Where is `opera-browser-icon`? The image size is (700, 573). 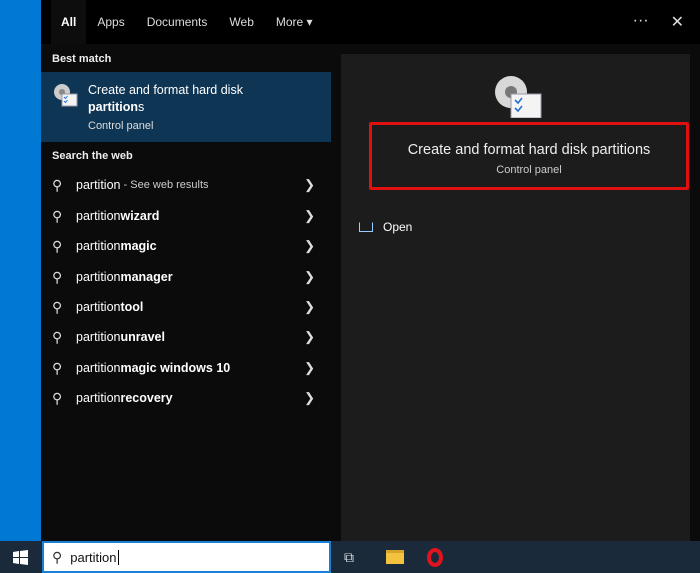 opera-browser-icon is located at coordinates (435, 557).